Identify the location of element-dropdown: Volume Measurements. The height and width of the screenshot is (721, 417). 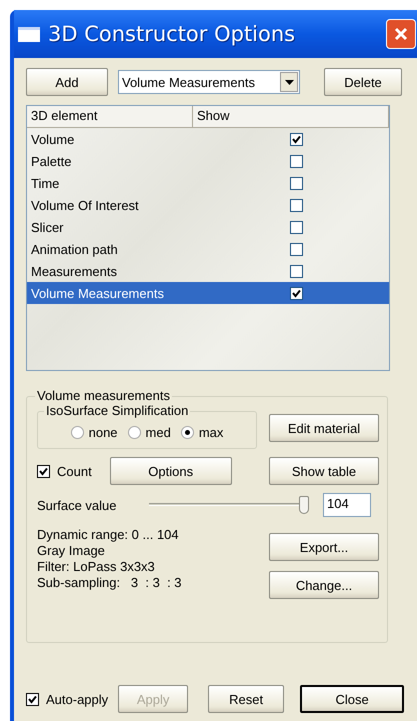
(209, 82).